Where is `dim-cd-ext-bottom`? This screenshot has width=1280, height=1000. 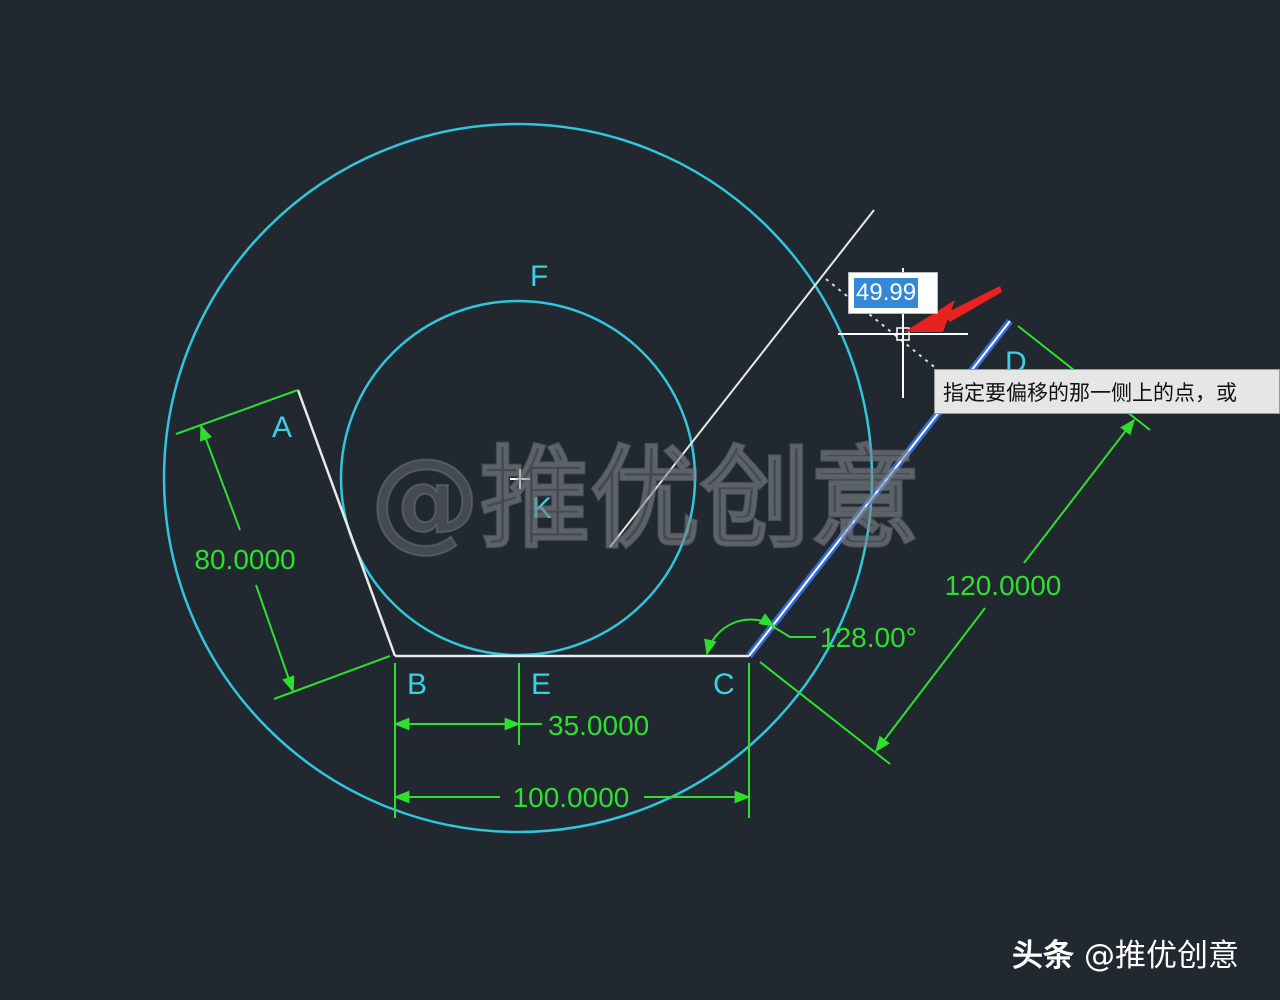 dim-cd-ext-bottom is located at coordinates (825, 713).